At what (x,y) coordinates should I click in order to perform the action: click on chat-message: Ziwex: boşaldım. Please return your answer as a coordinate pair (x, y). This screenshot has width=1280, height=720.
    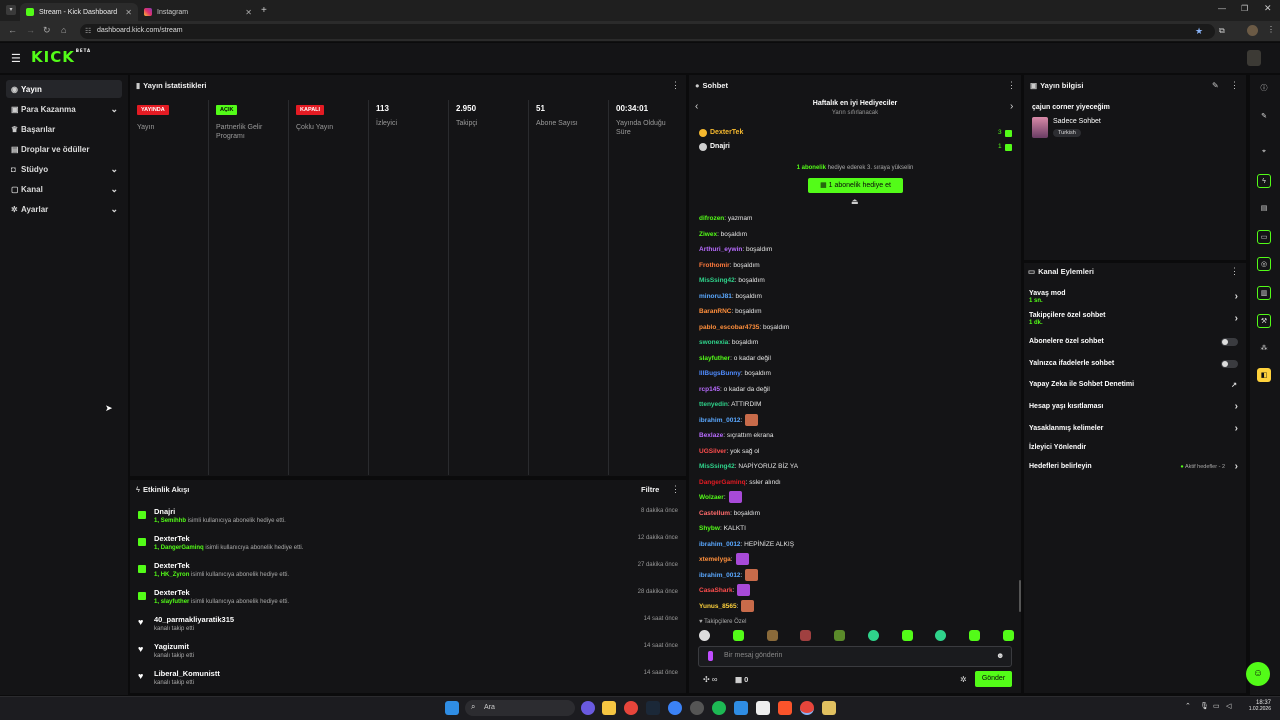
    Looking at the image, I should click on (723, 234).